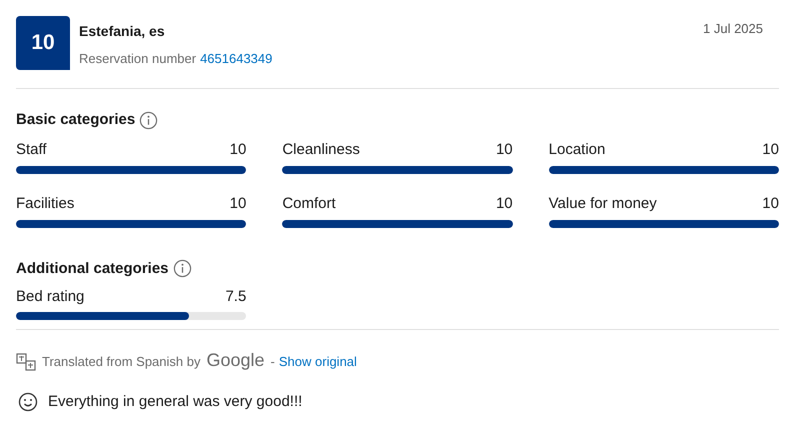 This screenshot has width=785, height=423. What do you see at coordinates (236, 59) in the screenshot?
I see `reservation-number: 4651643349` at bounding box center [236, 59].